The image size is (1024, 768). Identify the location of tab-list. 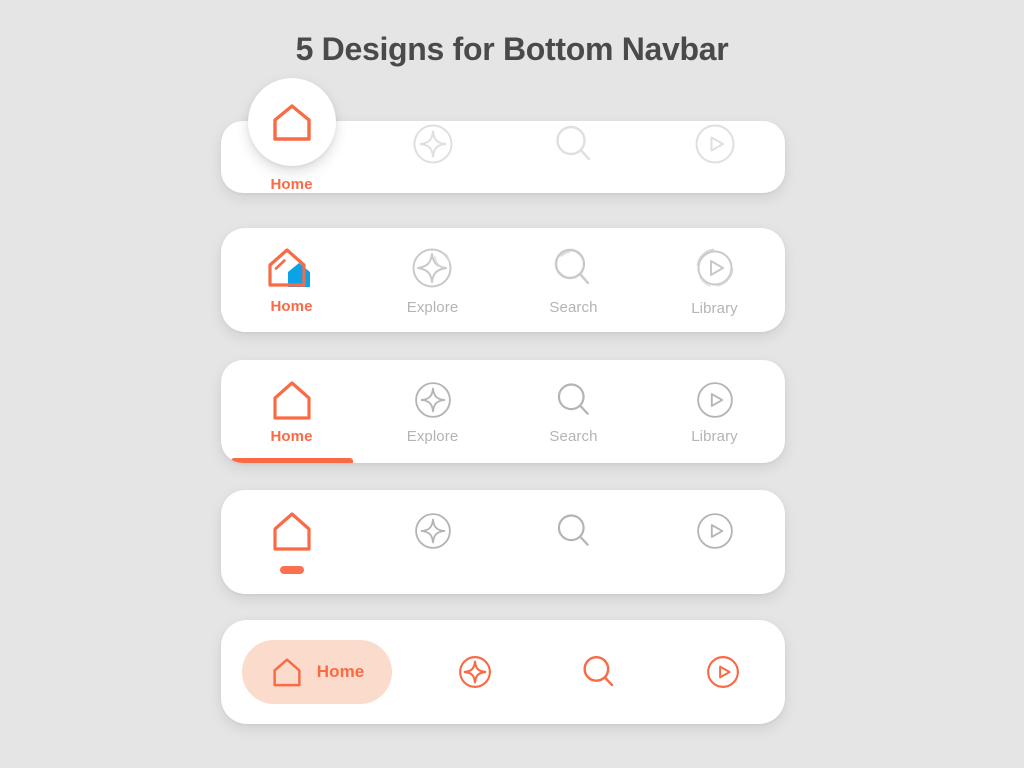
(503, 542).